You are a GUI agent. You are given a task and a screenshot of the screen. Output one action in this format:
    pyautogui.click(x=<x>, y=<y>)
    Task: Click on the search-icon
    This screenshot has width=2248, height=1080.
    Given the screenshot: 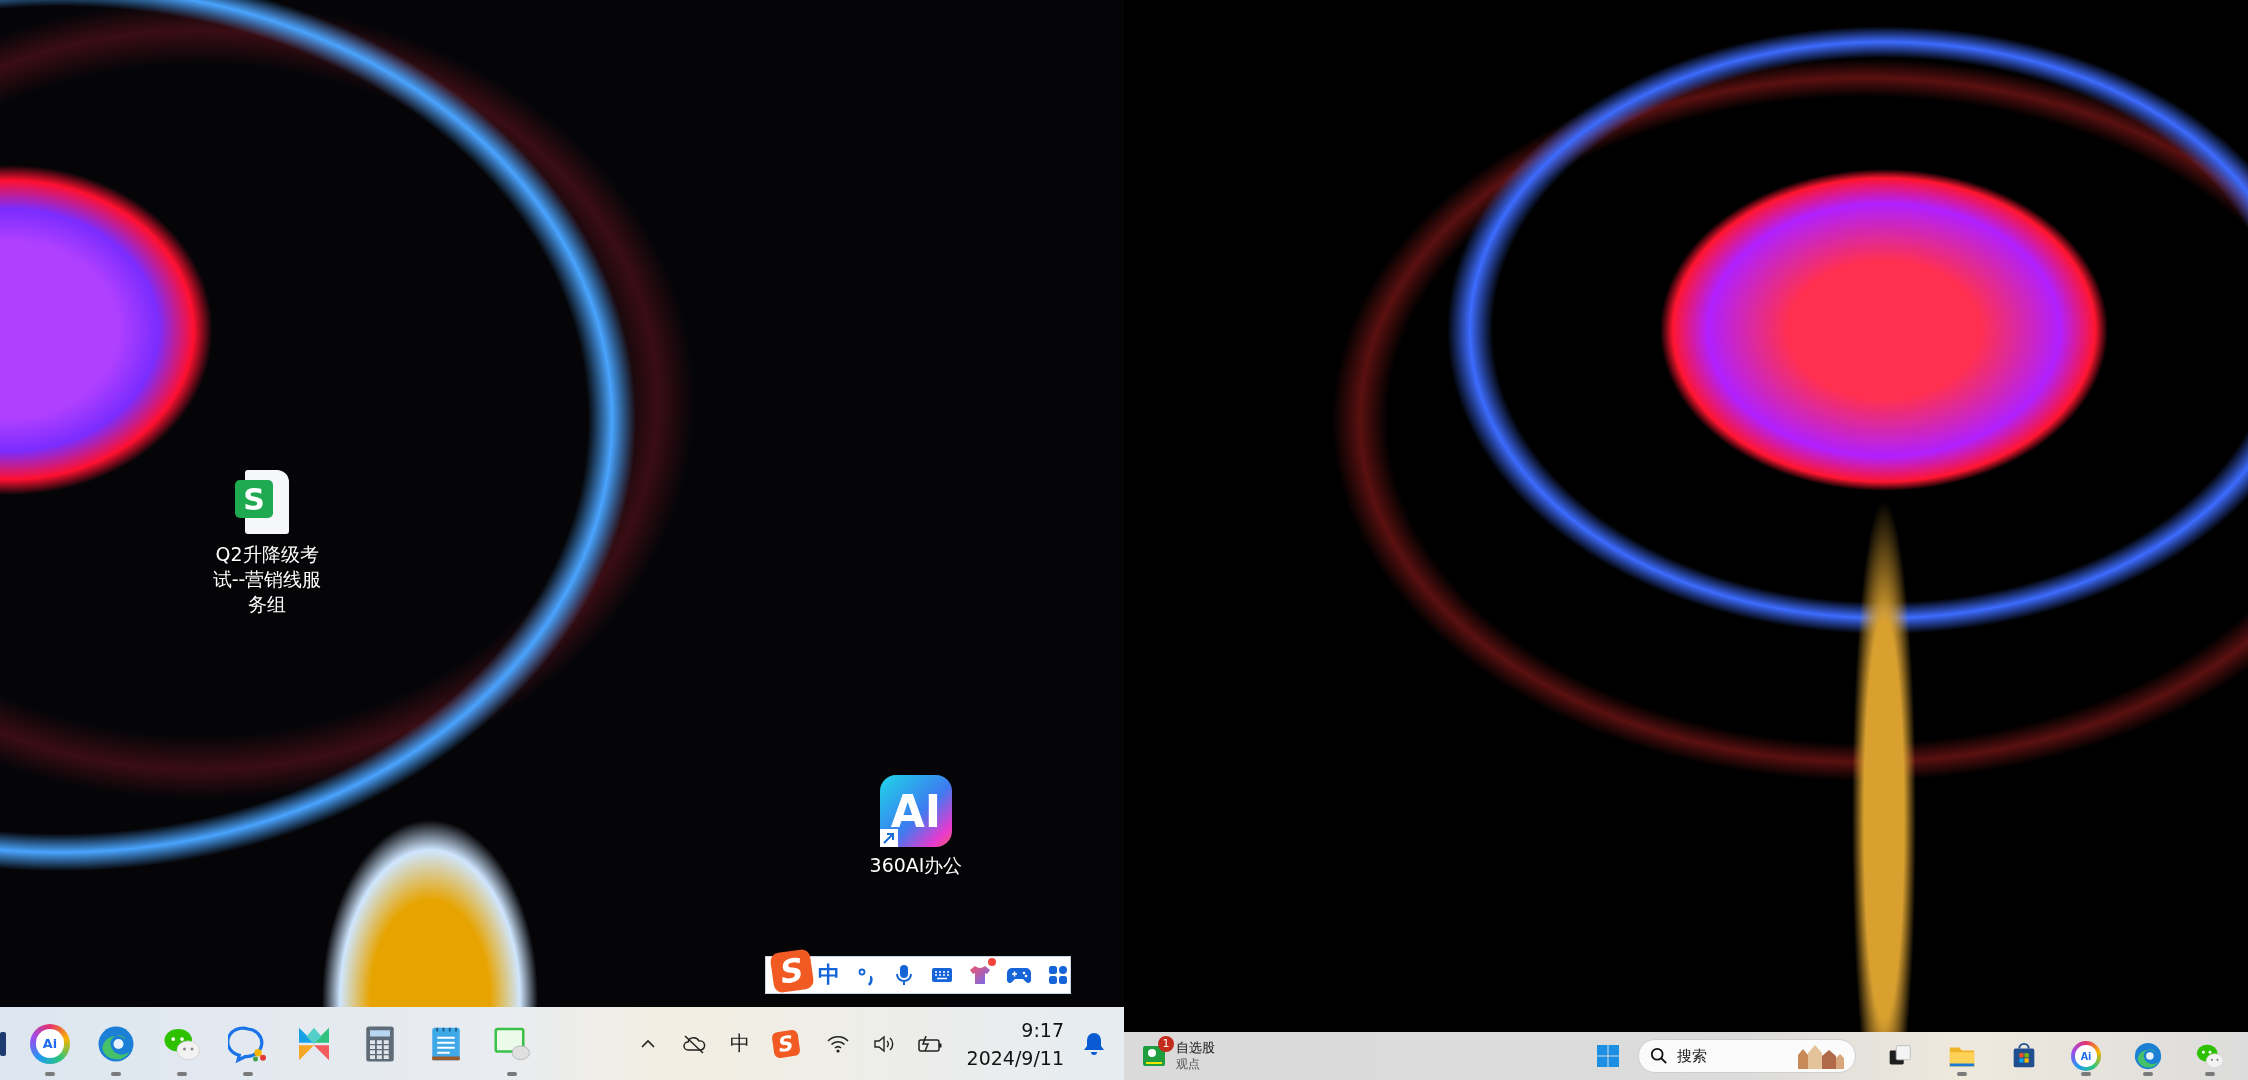 What is the action you would take?
    pyautogui.click(x=1659, y=1056)
    